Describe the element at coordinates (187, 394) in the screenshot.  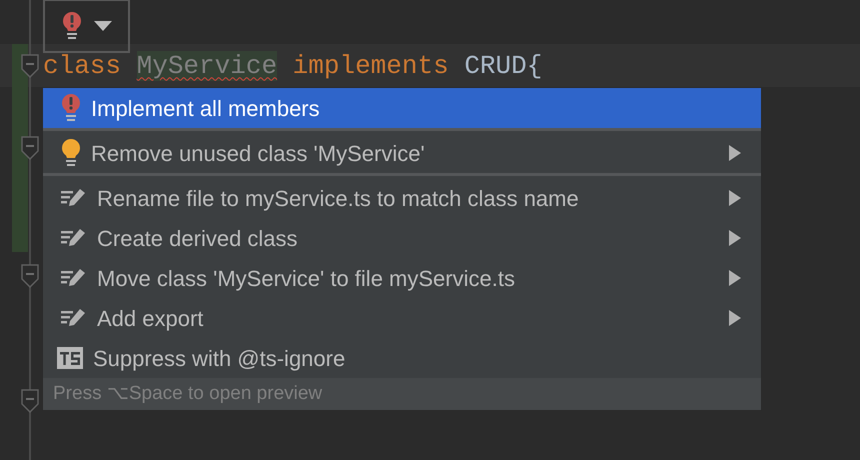
I see `preview-hint: Press ⌥Space to open preview` at that location.